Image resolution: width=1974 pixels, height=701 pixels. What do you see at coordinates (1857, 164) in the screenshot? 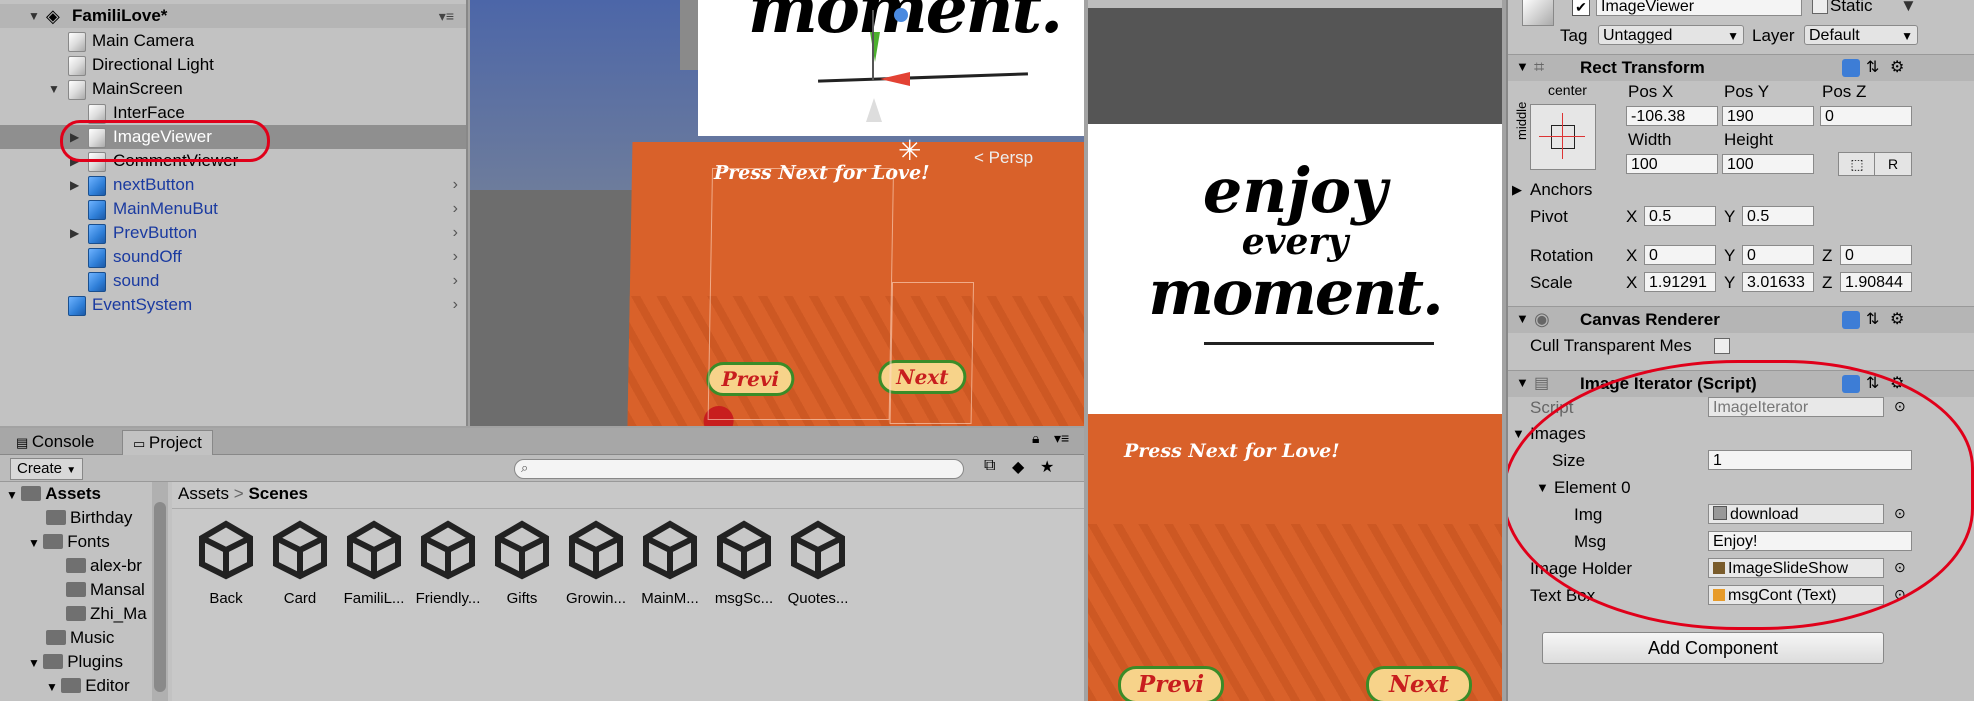
I see `blueprint-mode-icon: ⬚` at bounding box center [1857, 164].